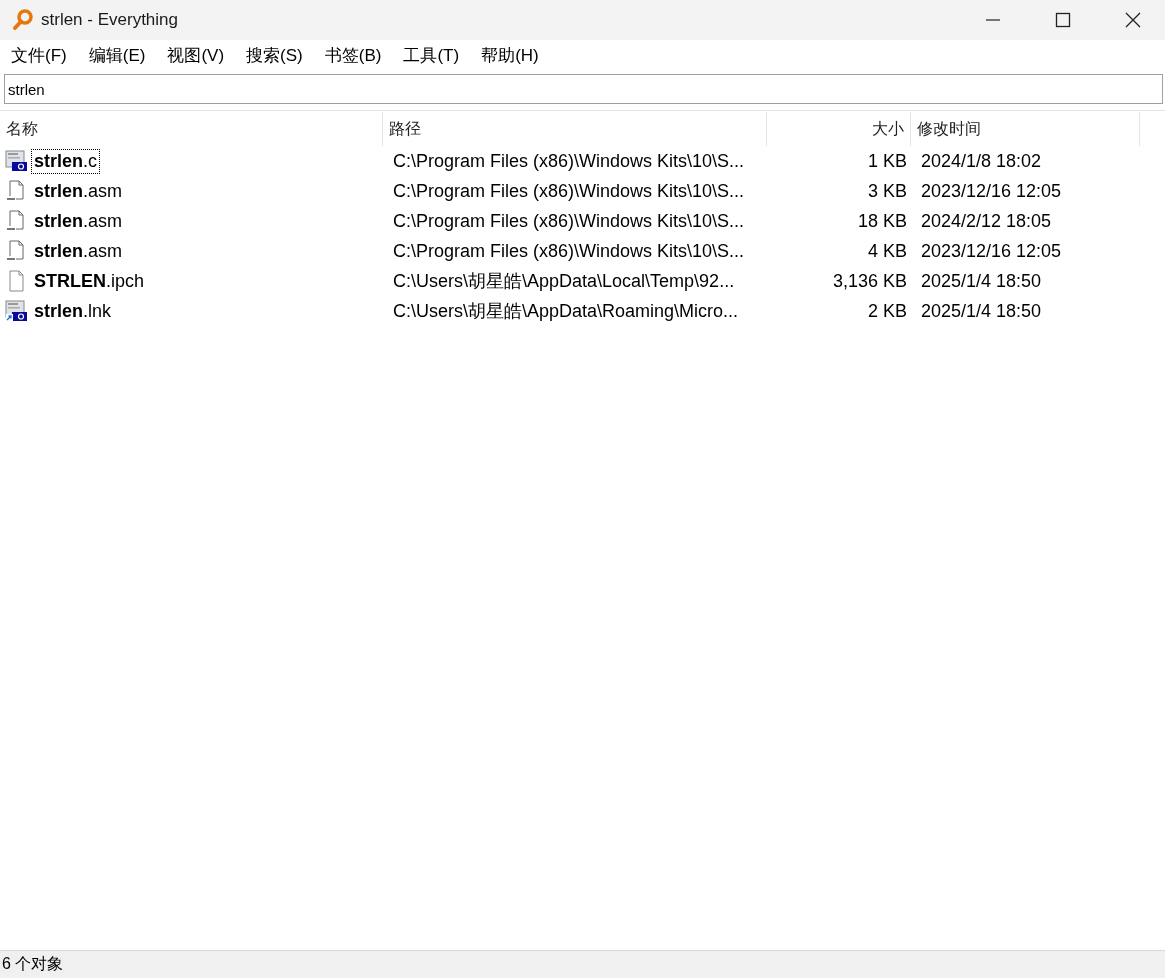 This screenshot has width=1165, height=978. What do you see at coordinates (887, 190) in the screenshot?
I see `table-cell: 3 KB` at bounding box center [887, 190].